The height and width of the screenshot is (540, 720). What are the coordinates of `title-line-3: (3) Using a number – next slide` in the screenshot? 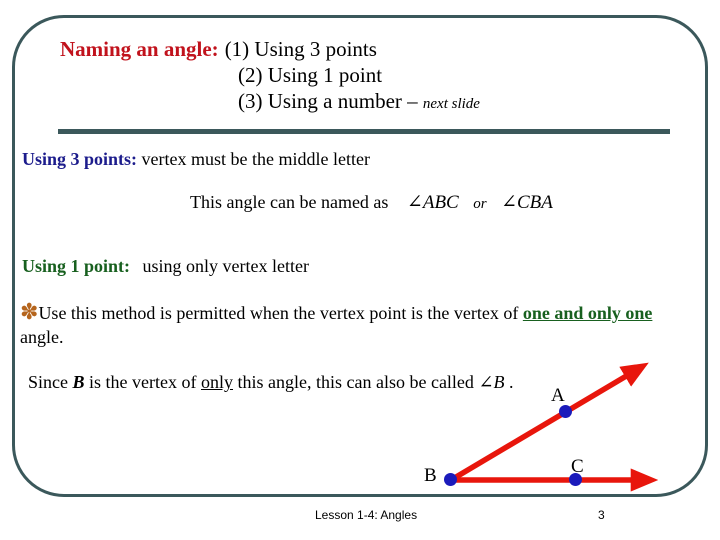 It's located at (370, 102).